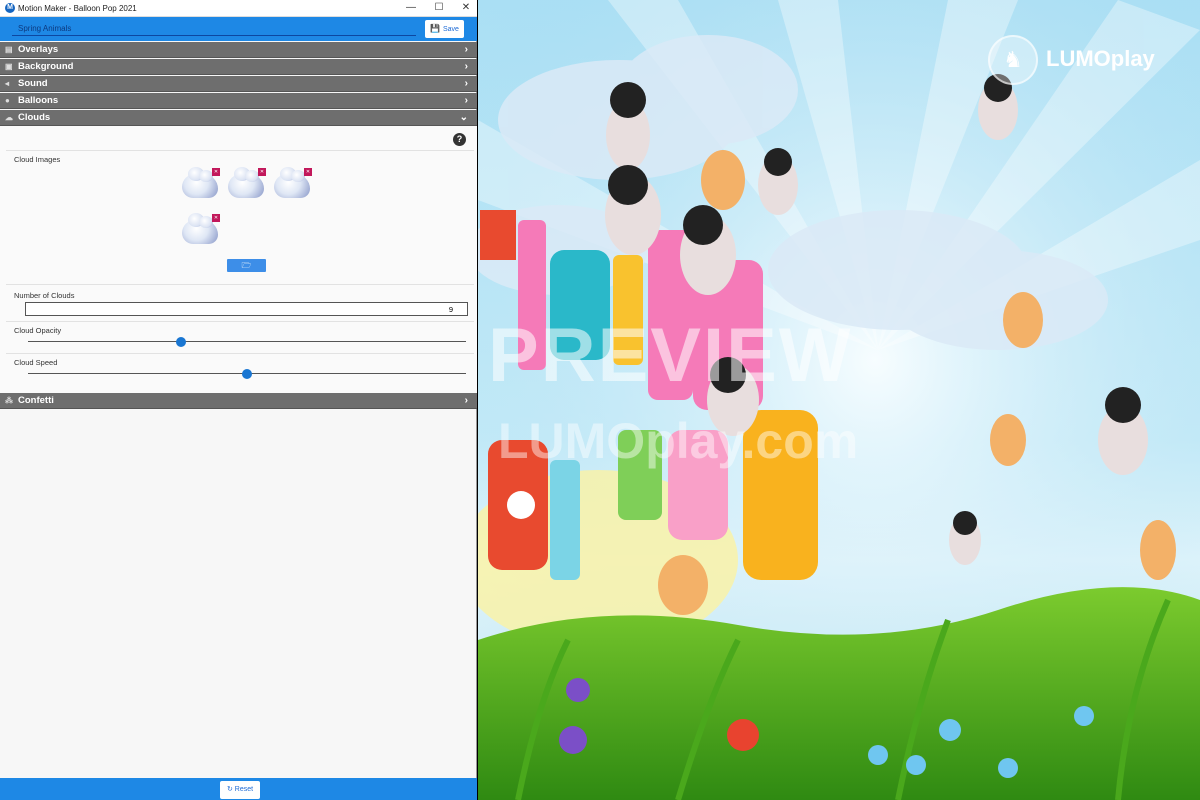 This screenshot has height=800, width=1200. What do you see at coordinates (238, 8) in the screenshot?
I see `title-bar: M Motion Maker - Balloon Pop 2021 — ☐ ✕` at bounding box center [238, 8].